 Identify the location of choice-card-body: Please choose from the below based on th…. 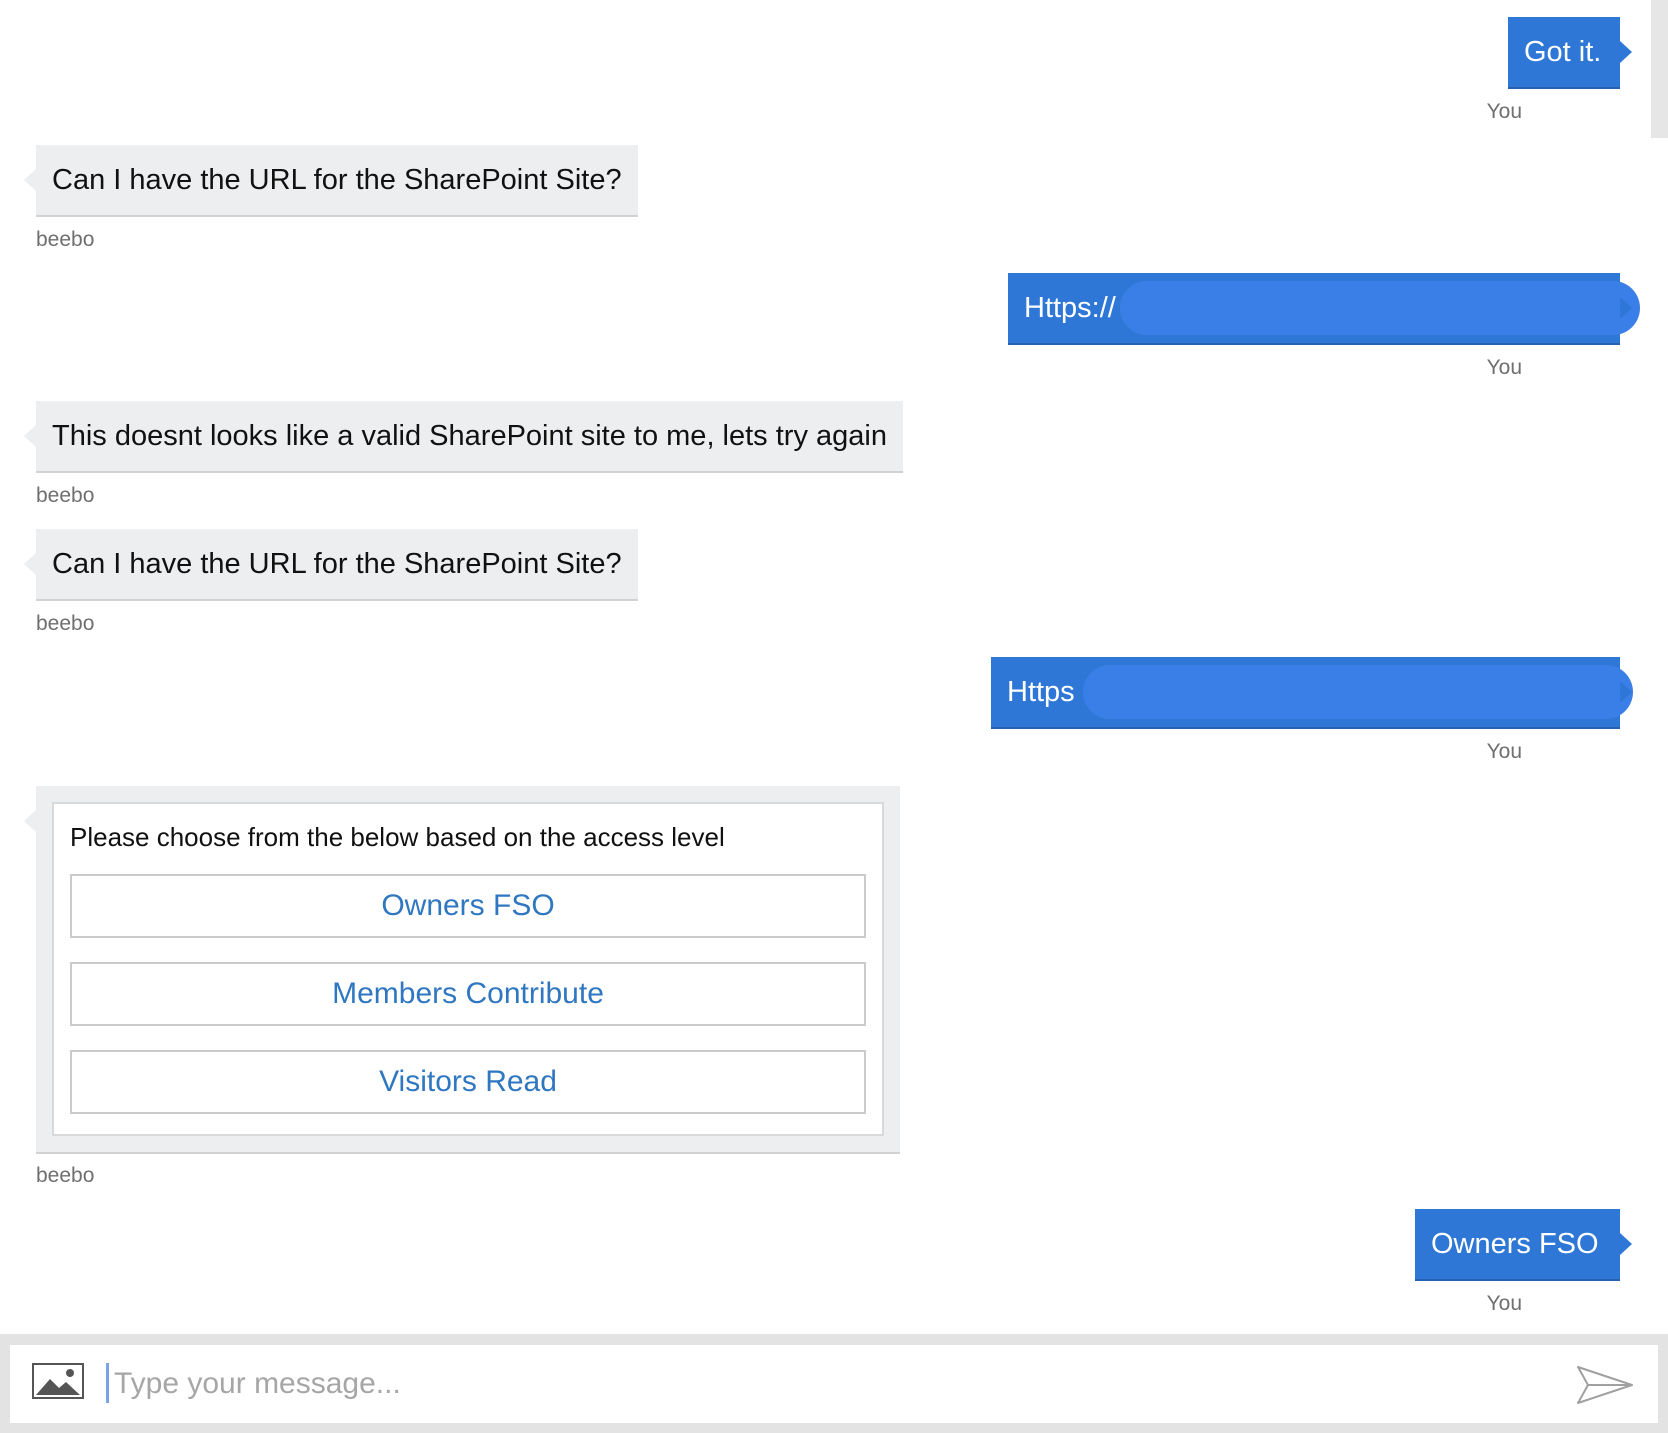
(468, 969).